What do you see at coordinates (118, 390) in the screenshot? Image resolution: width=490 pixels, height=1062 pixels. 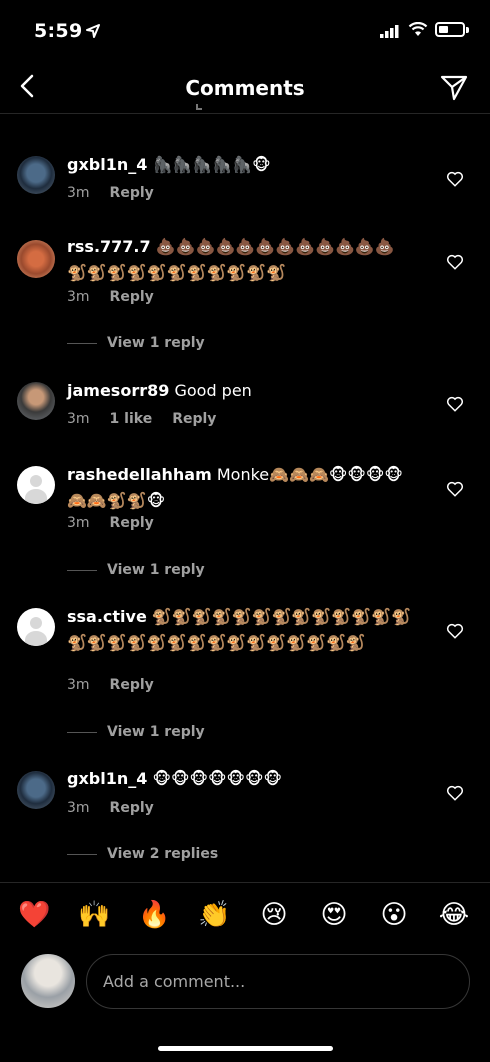 I see `comment-username: jamesorr89` at bounding box center [118, 390].